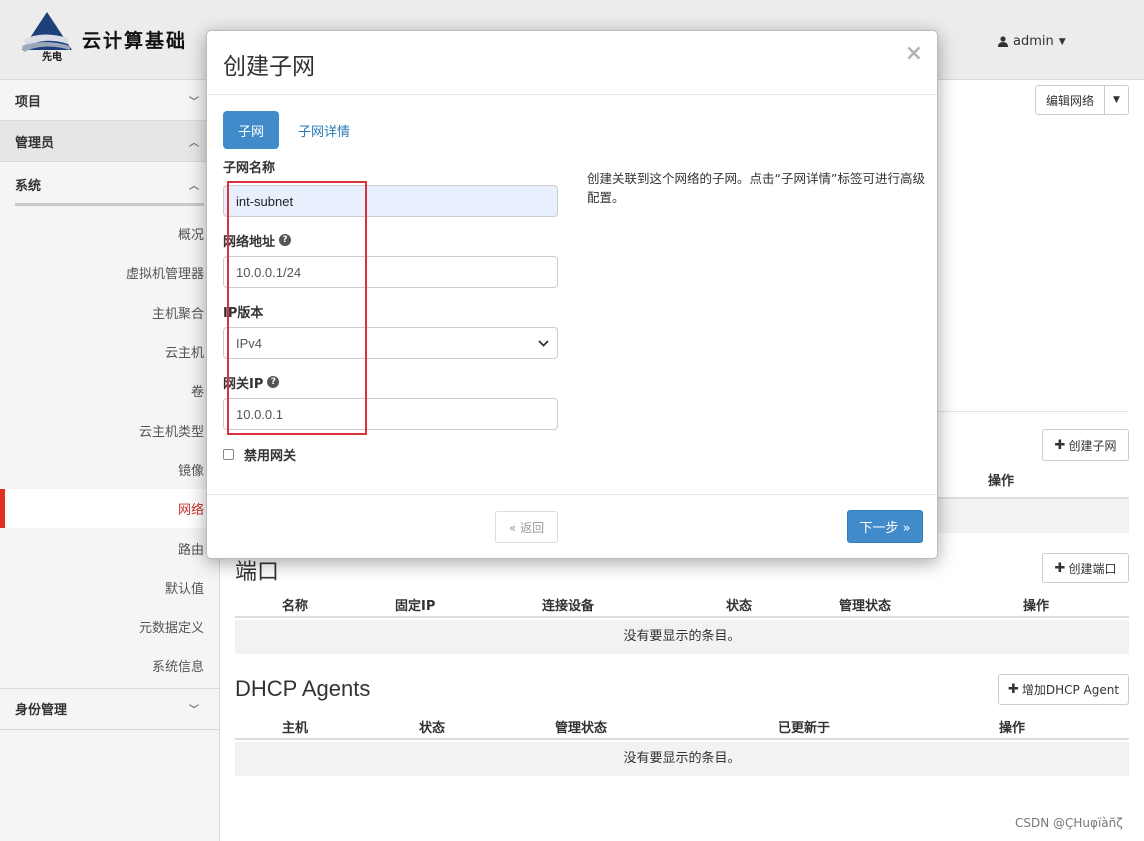  What do you see at coordinates (568, 604) in the screenshot?
I see `column-header: 连接设备` at bounding box center [568, 604].